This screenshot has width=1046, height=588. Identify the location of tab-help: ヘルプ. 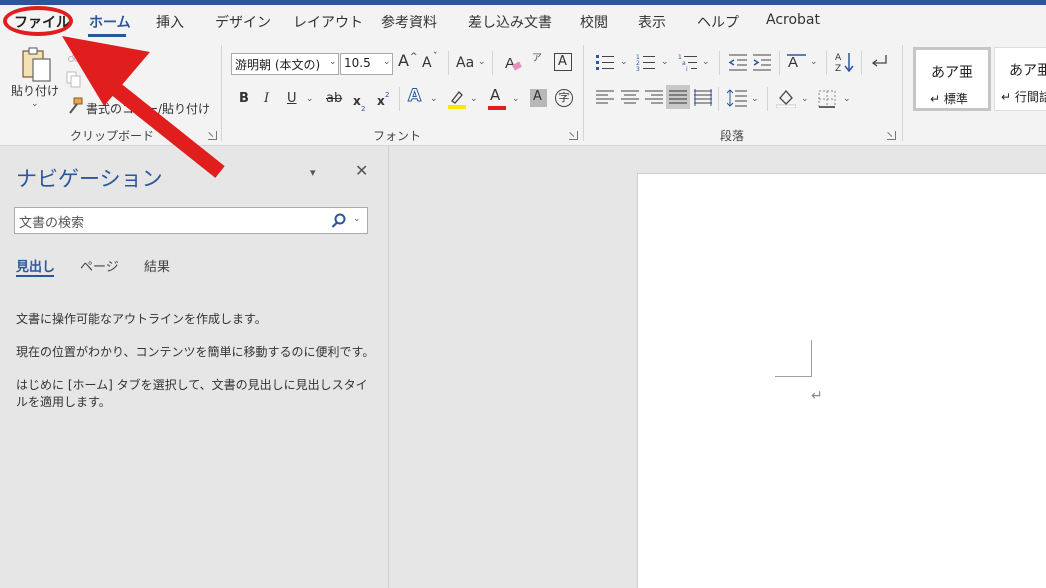
(718, 22).